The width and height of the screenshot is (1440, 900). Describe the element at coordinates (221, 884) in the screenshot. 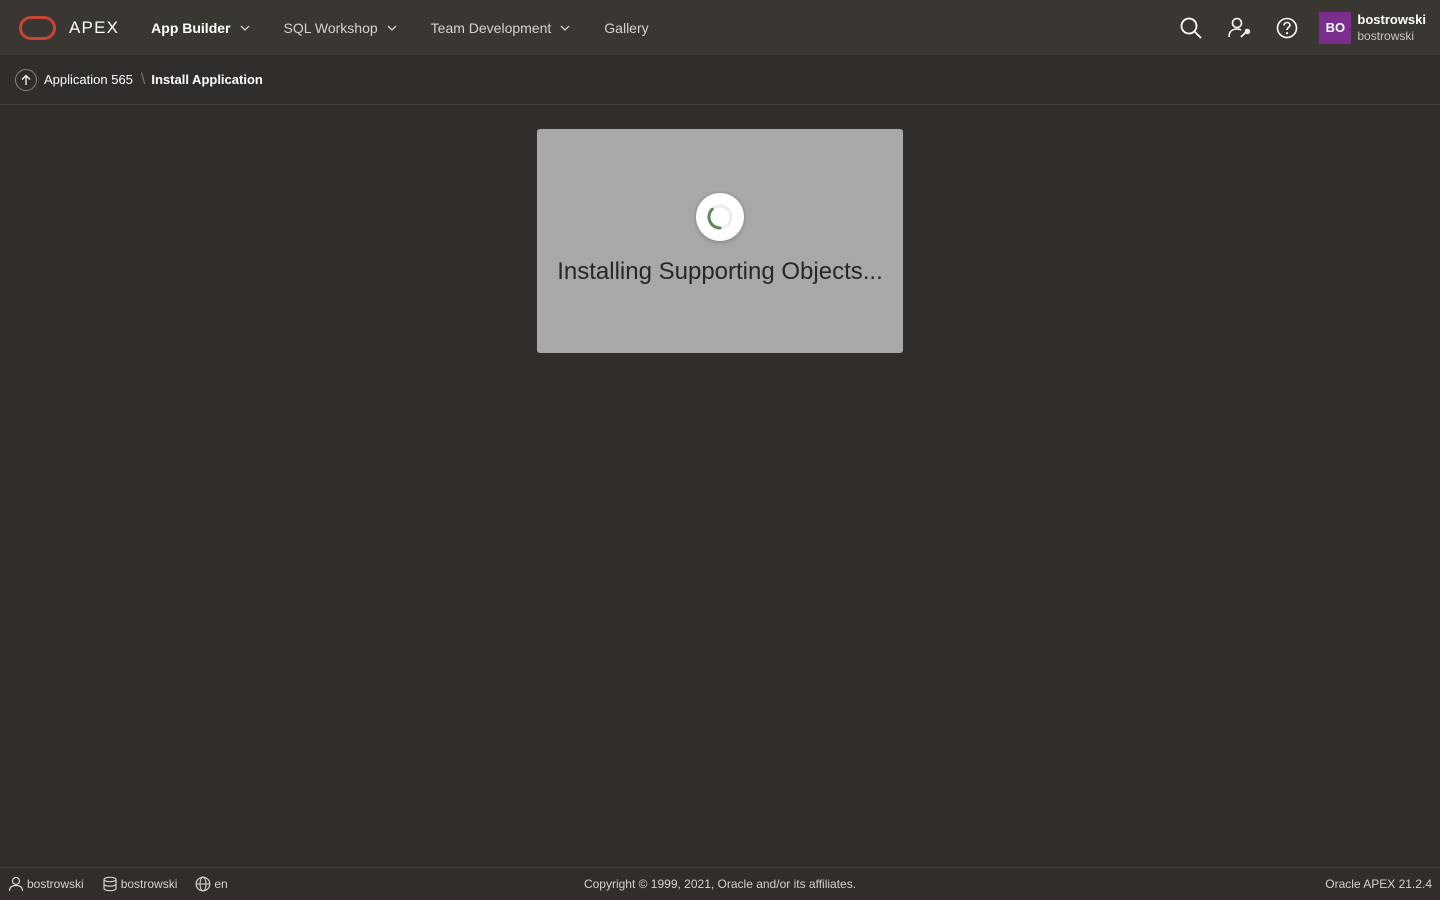

I see `footer-language-label: en` at that location.